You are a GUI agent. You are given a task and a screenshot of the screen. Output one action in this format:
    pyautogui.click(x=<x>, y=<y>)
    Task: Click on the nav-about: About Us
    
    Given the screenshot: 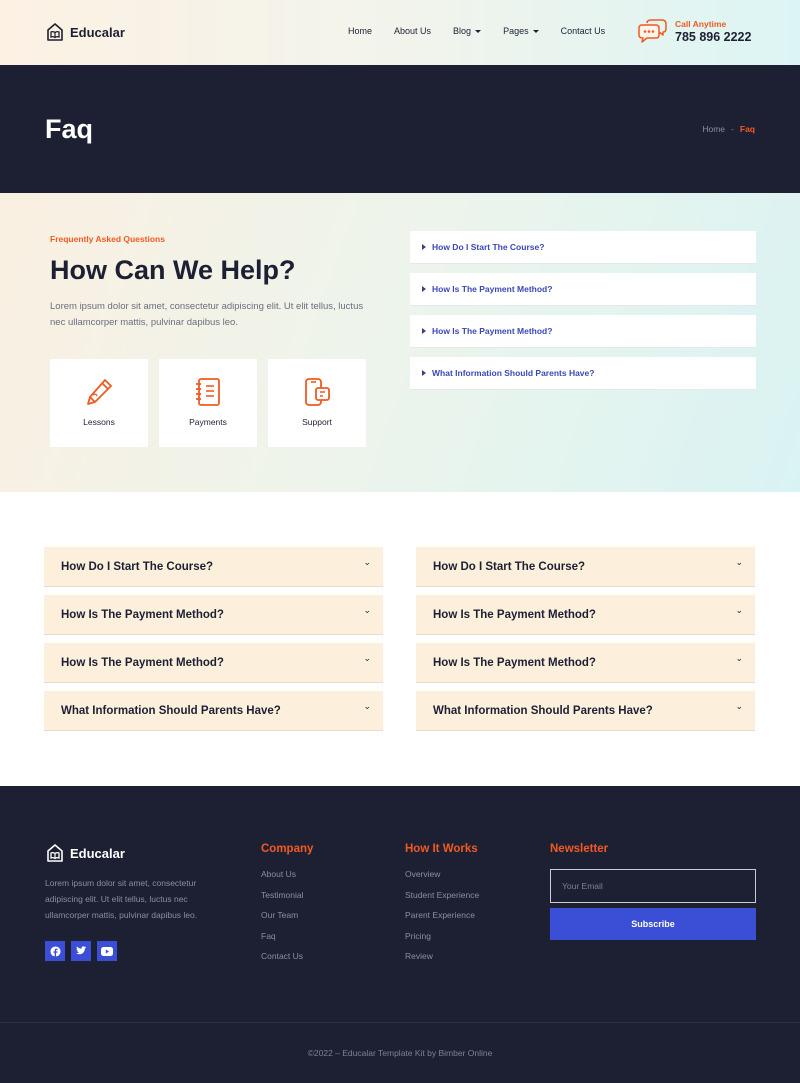 What is the action you would take?
    pyautogui.click(x=412, y=31)
    